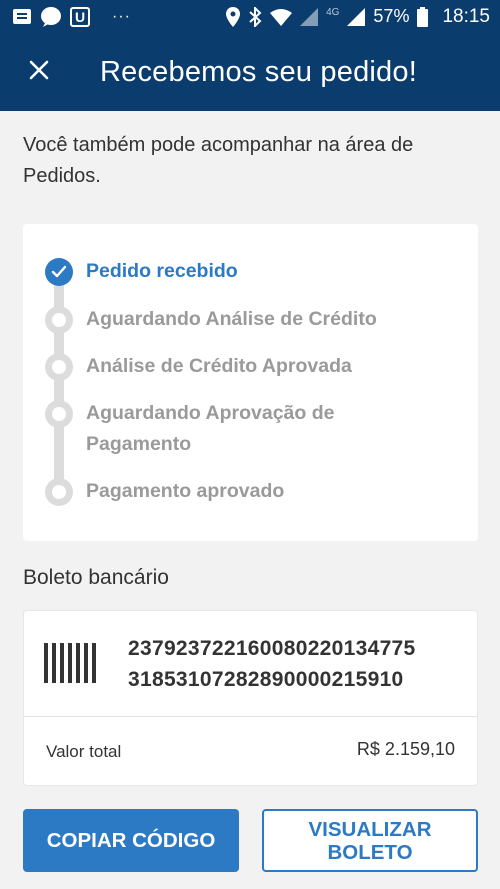  Describe the element at coordinates (96, 577) in the screenshot. I see `boleto-section-title: Boleto bancário` at that location.